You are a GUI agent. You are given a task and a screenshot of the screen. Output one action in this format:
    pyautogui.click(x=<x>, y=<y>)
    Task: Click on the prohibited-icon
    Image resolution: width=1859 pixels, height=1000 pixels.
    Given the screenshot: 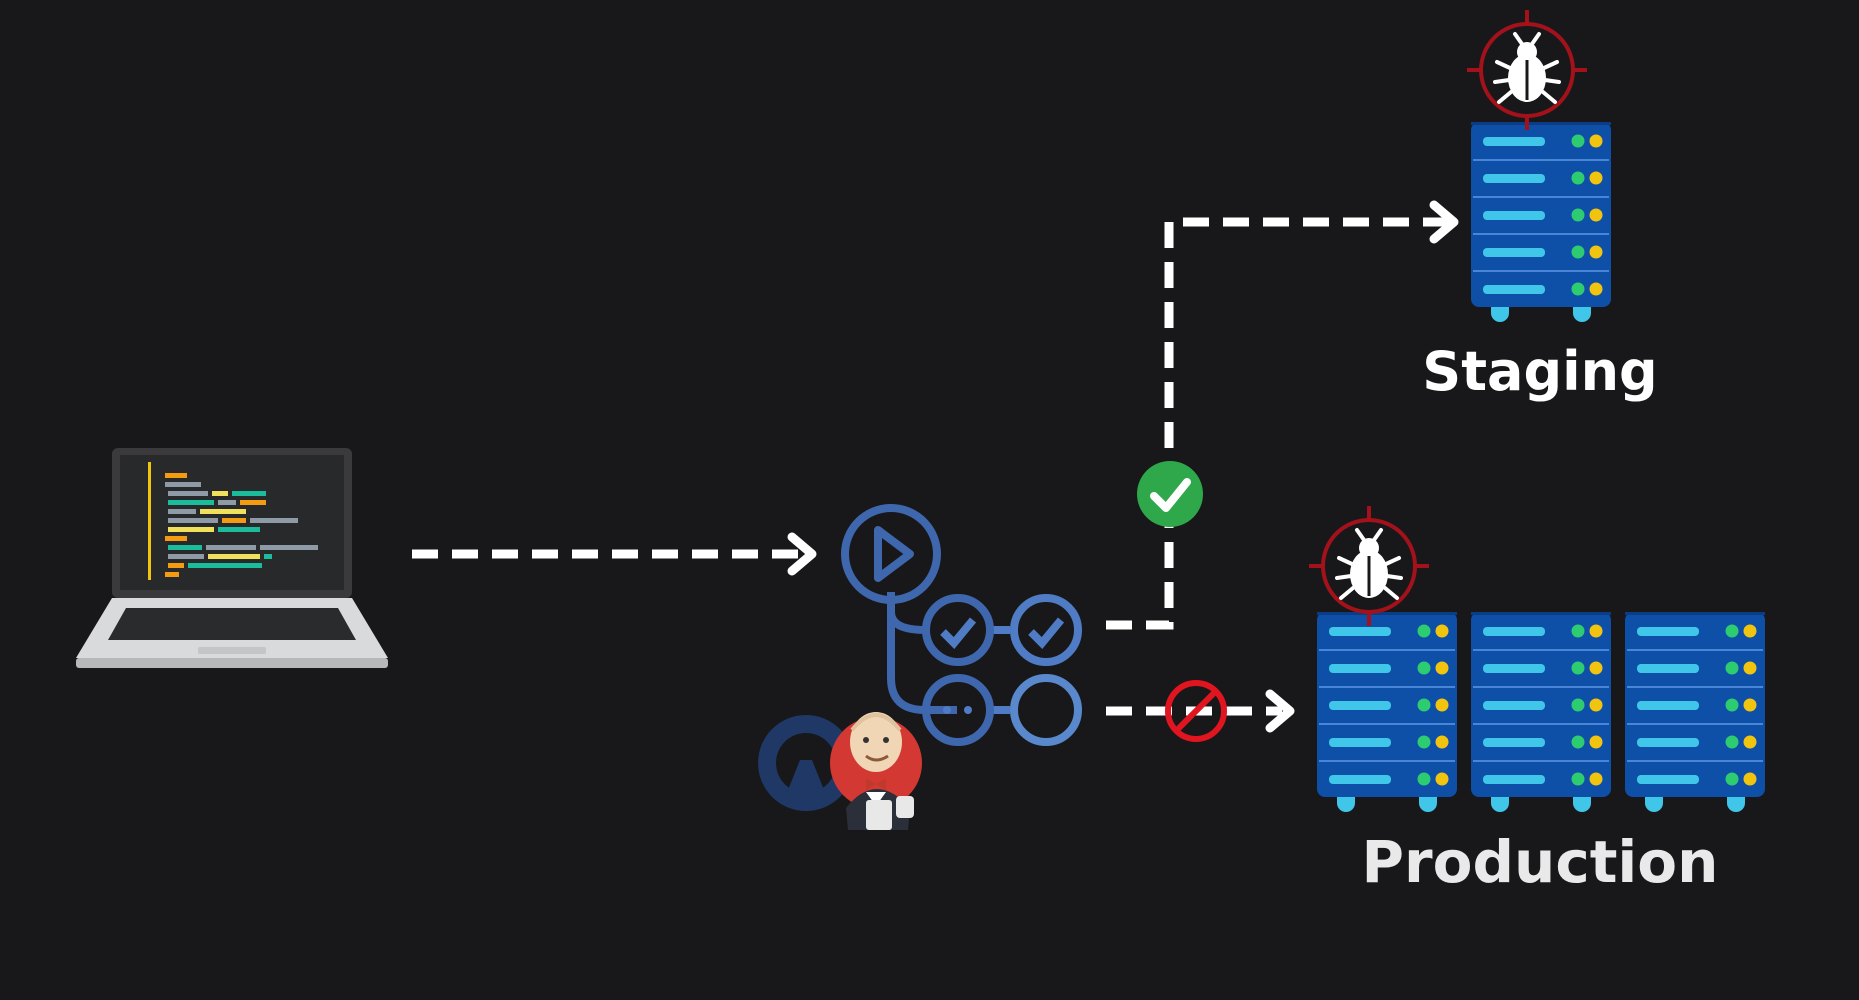 What is the action you would take?
    pyautogui.click(x=1196, y=711)
    